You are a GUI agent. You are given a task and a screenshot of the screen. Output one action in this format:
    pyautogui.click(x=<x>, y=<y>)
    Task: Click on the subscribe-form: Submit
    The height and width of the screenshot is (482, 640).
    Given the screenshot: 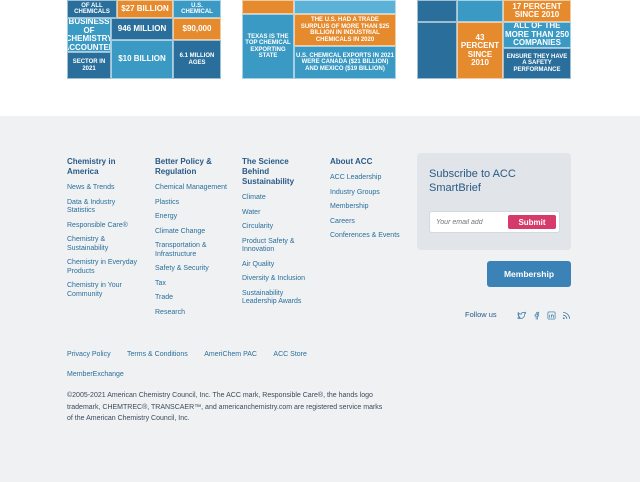 What is the action you would take?
    pyautogui.click(x=494, y=222)
    